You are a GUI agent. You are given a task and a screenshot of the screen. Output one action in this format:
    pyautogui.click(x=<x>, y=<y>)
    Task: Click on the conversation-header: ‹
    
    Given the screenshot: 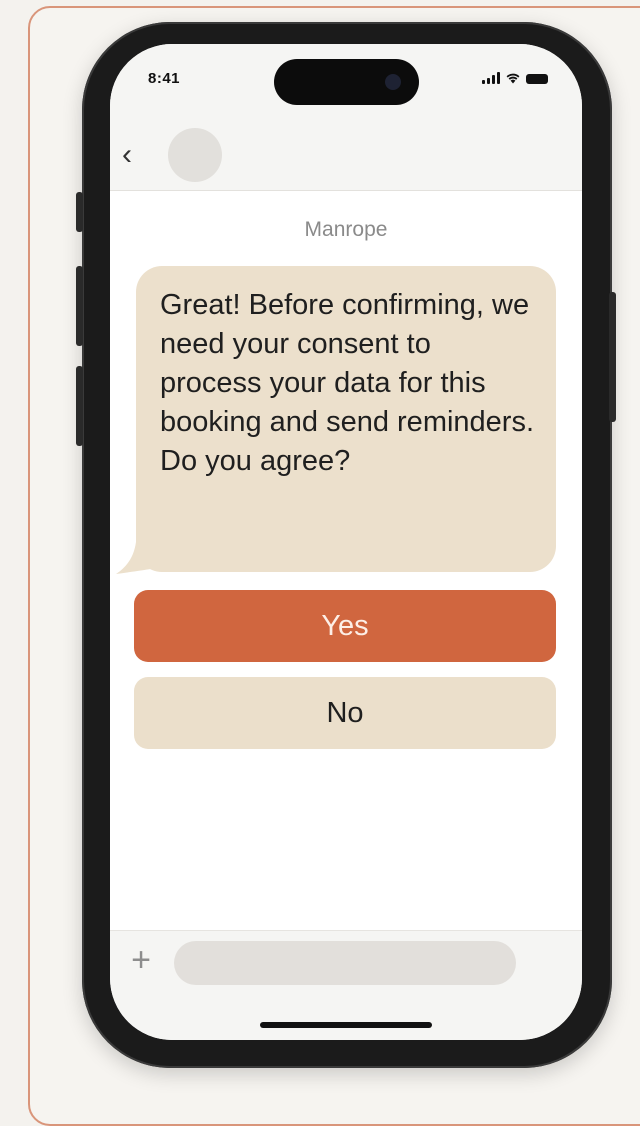 What is the action you would take?
    pyautogui.click(x=346, y=157)
    